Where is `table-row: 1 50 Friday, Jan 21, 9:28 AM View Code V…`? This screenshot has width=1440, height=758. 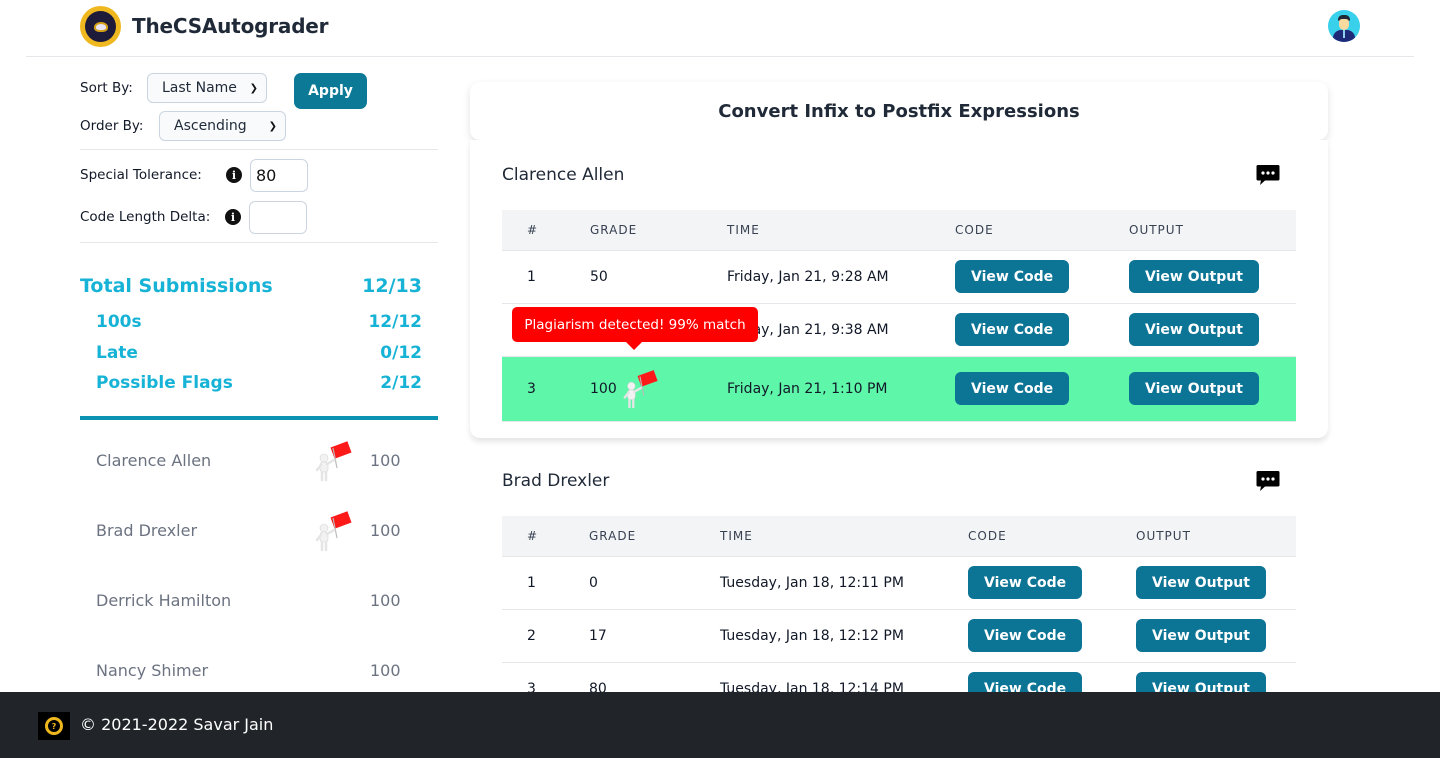 table-row: 1 50 Friday, Jan 21, 9:28 AM View Code V… is located at coordinates (899, 277).